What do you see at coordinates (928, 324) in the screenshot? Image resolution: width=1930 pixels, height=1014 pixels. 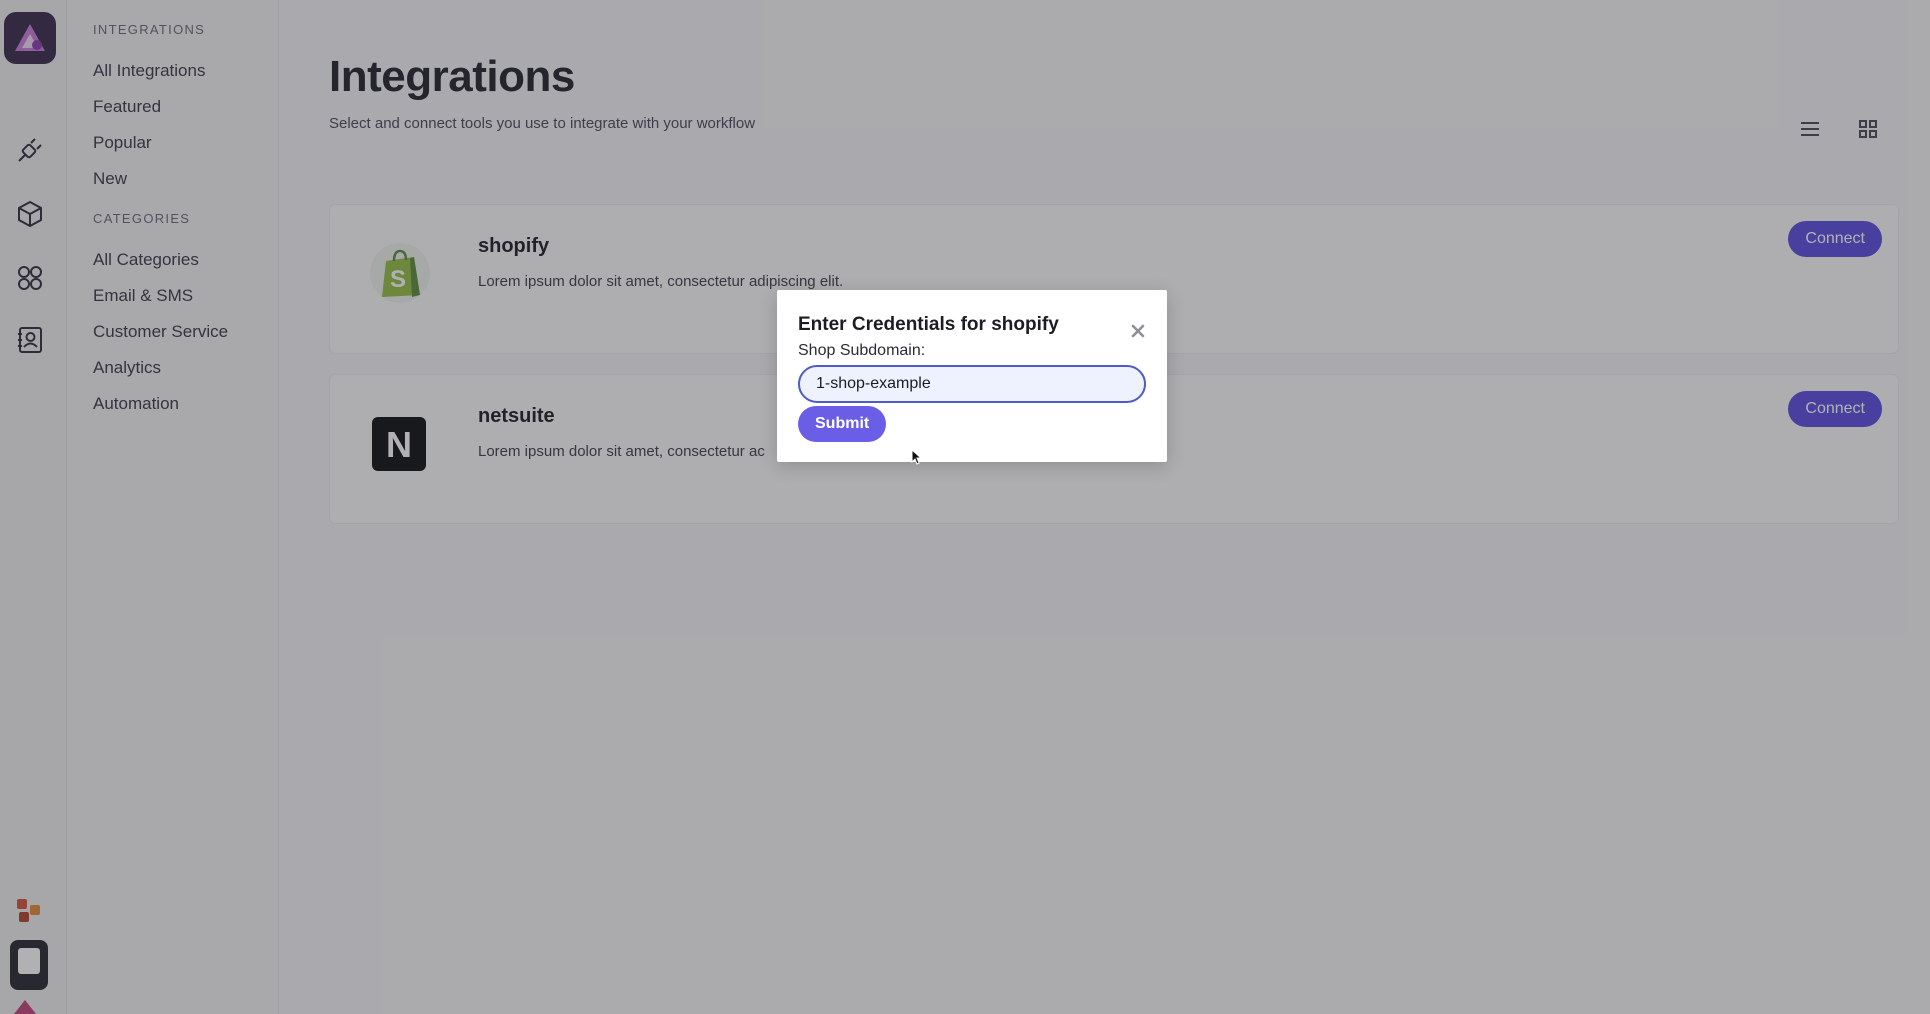 I see `modal-title: Enter Credentials for shopify` at bounding box center [928, 324].